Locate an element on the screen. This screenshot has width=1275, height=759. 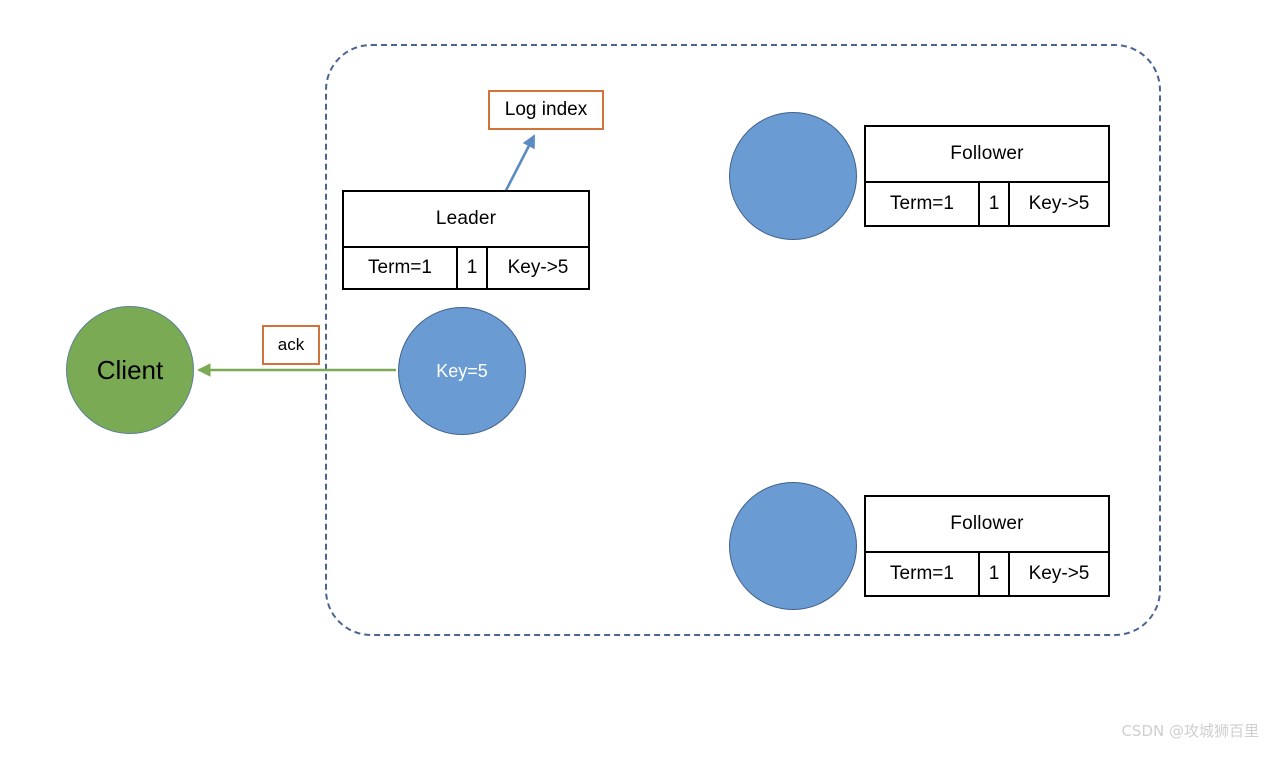
follower-1-log-row: Term=1 1 Key->5 is located at coordinates (987, 204).